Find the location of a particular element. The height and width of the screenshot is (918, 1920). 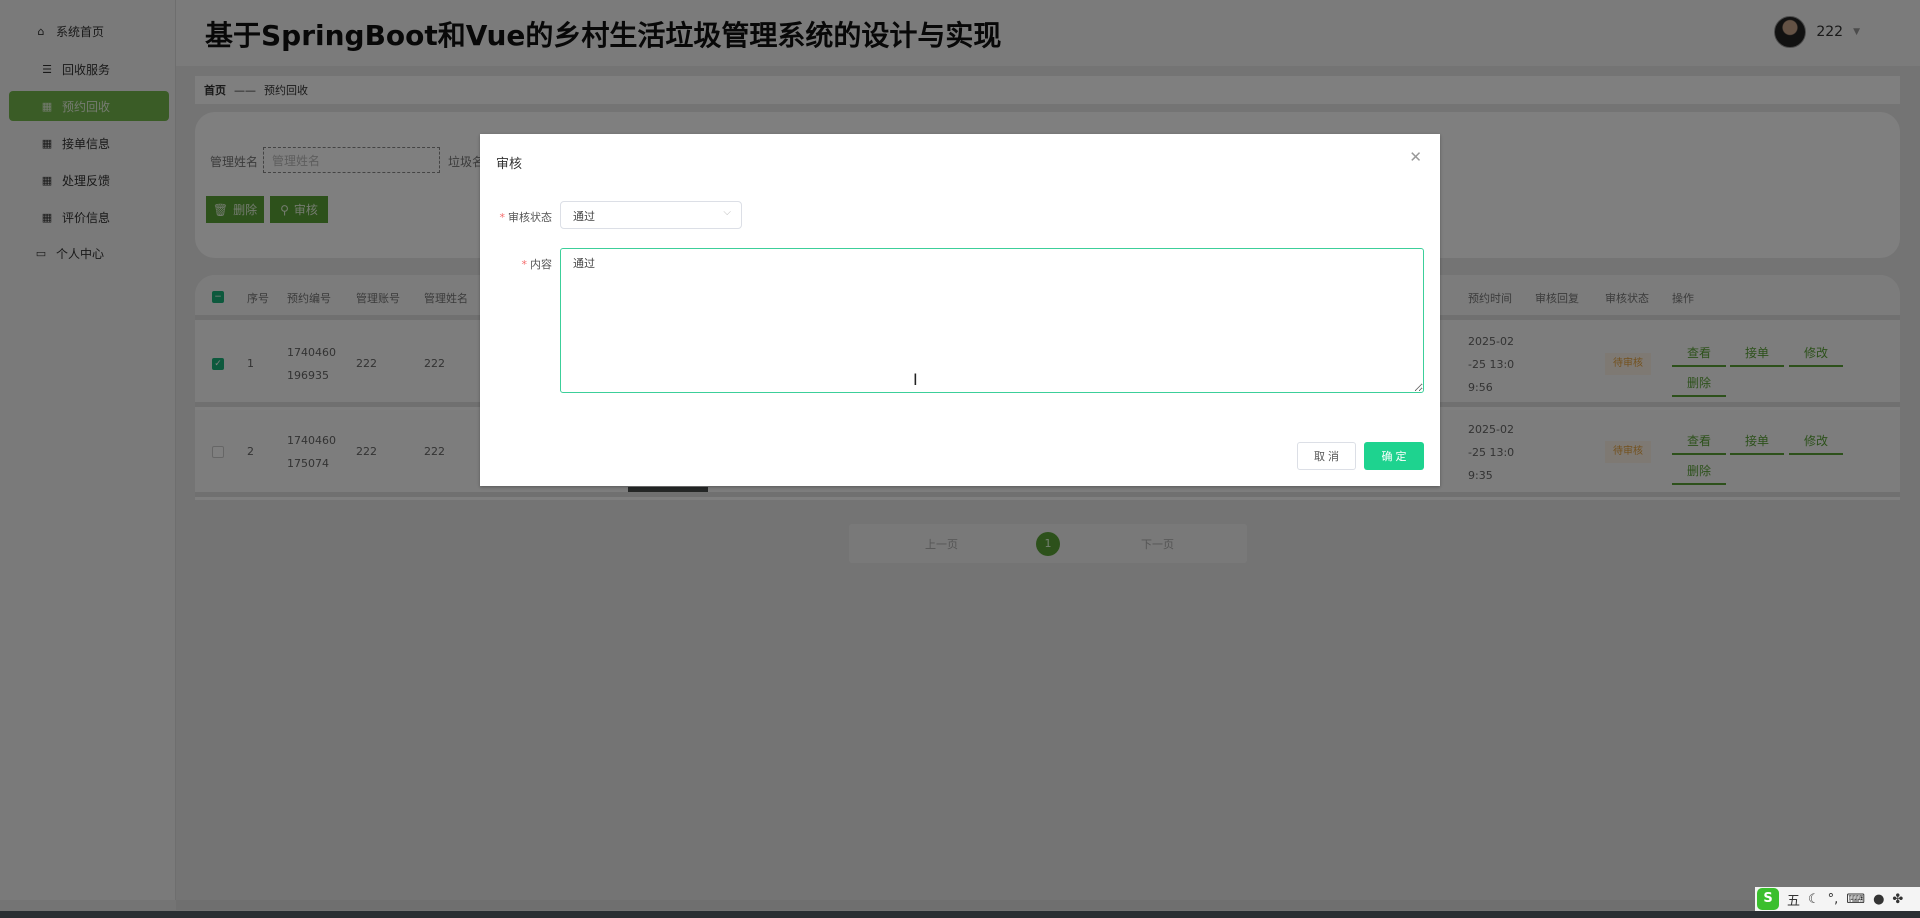

moon-icon: ☾ is located at coordinates (1814, 899).